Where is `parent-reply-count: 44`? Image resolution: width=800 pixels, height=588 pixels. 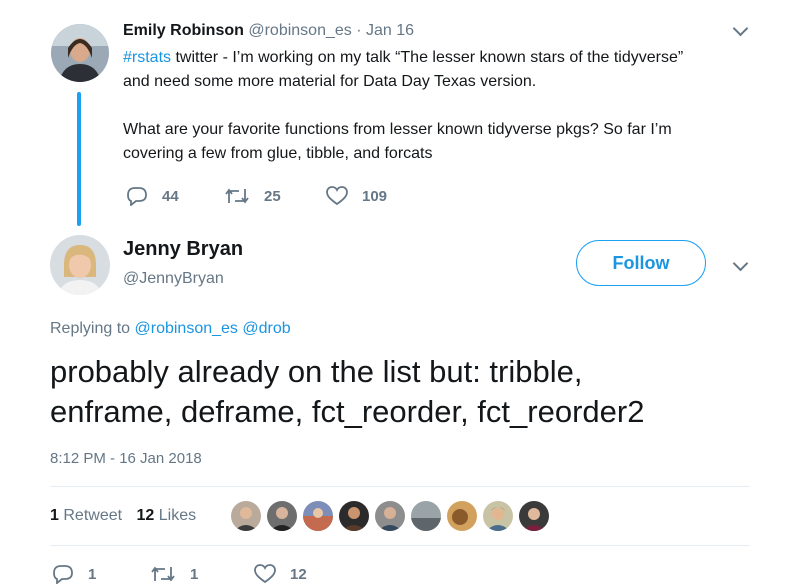
parent-reply-count: 44 is located at coordinates (170, 196).